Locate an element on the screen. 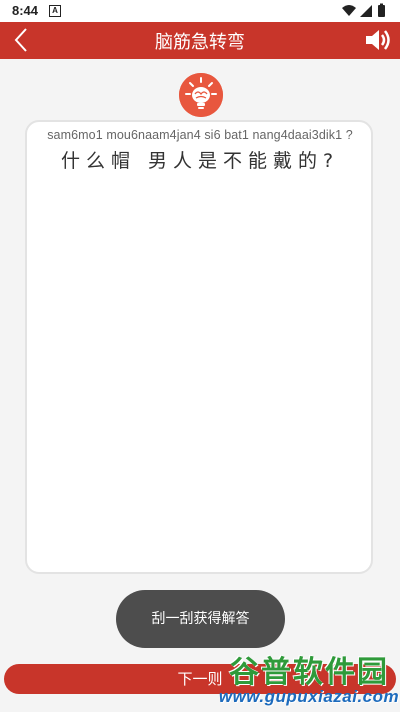  wifi-icon is located at coordinates (349, 10).